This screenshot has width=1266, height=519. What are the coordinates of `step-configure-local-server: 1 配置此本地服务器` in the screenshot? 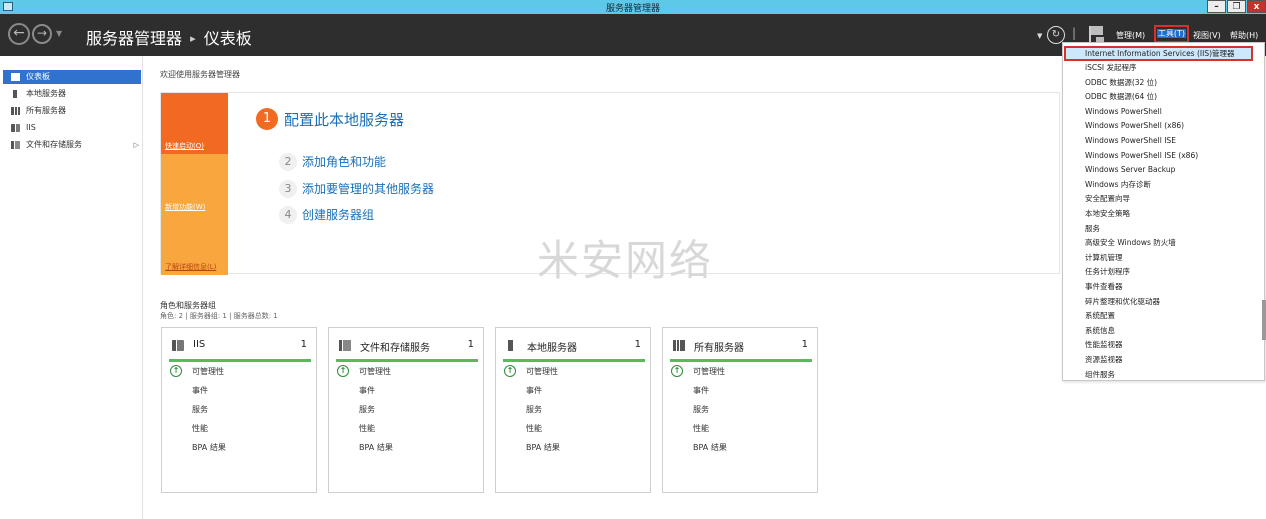 It's located at (330, 119).